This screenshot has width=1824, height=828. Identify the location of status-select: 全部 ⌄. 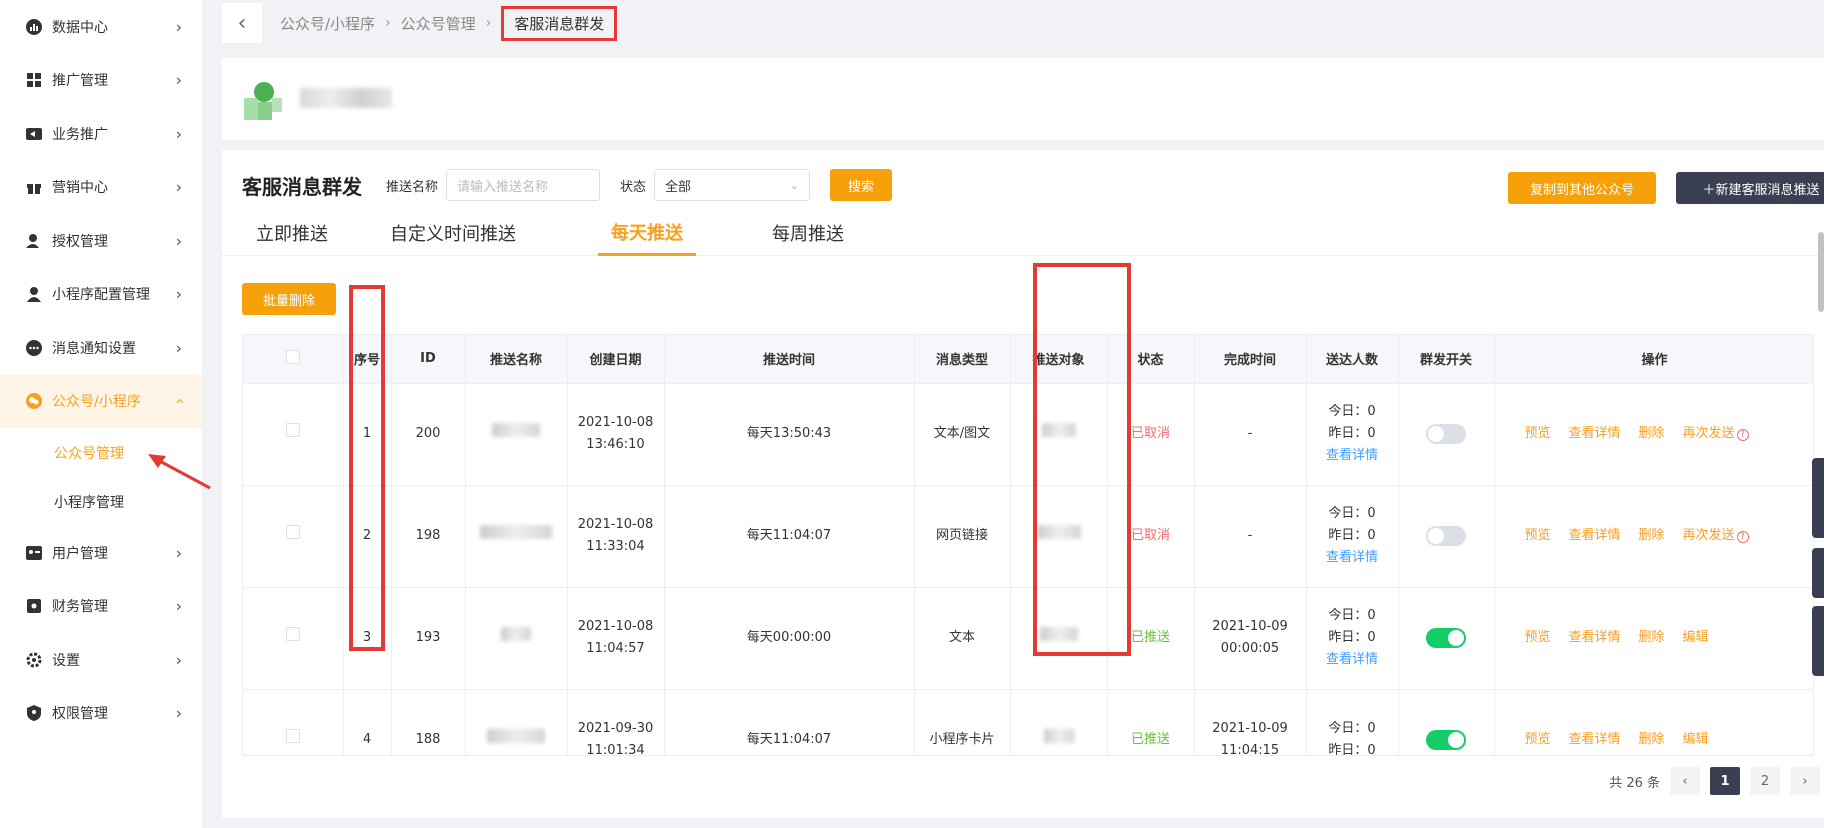
(732, 185).